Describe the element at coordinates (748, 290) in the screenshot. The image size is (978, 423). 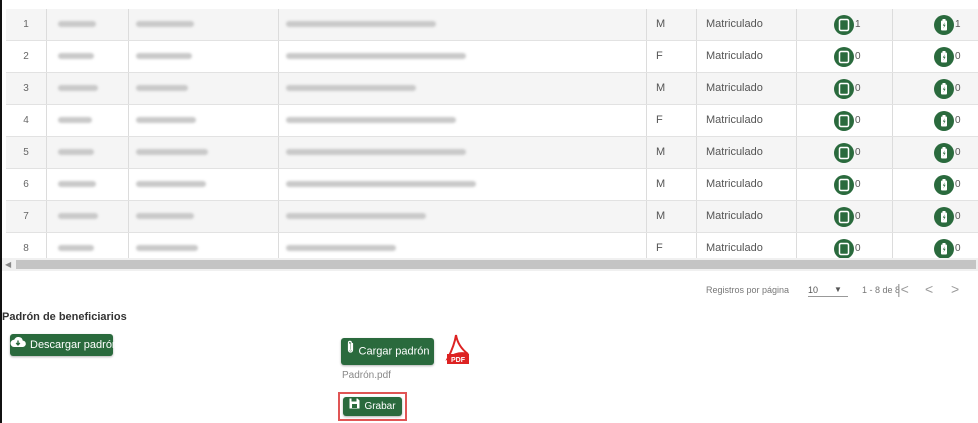
I see `per-page-label: Registros por página` at that location.